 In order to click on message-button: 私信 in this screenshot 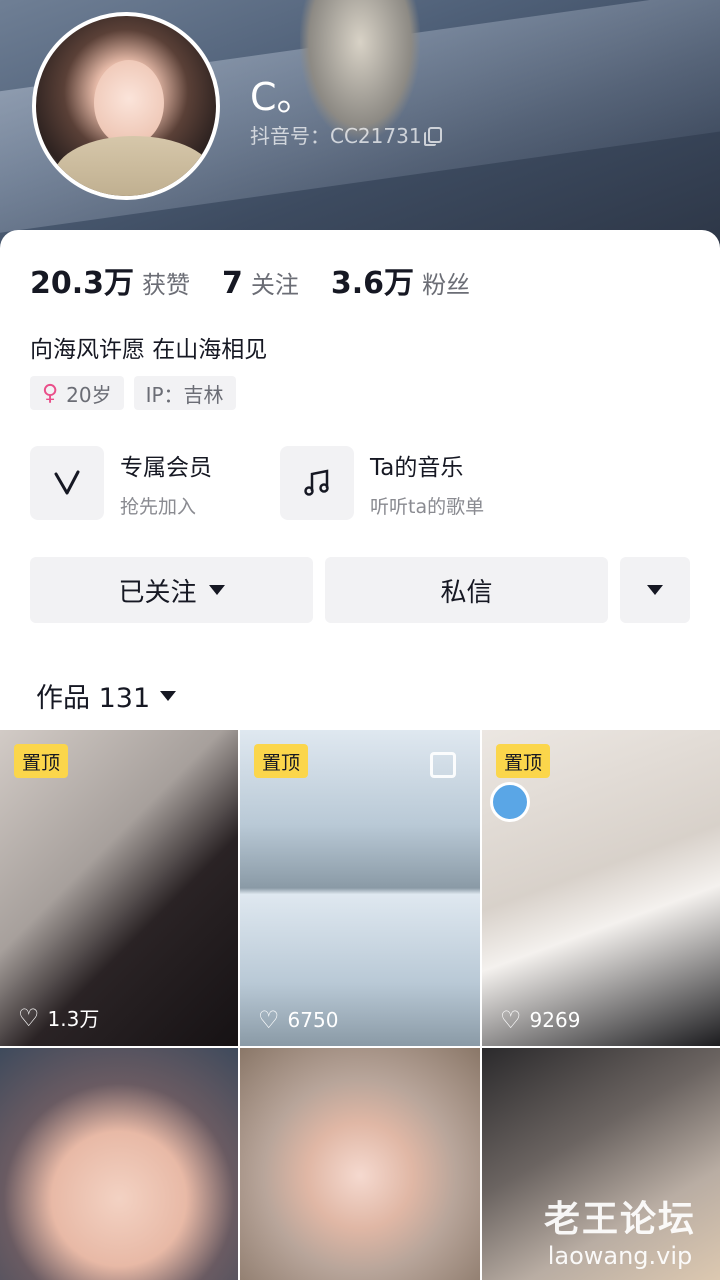, I will do `click(466, 590)`.